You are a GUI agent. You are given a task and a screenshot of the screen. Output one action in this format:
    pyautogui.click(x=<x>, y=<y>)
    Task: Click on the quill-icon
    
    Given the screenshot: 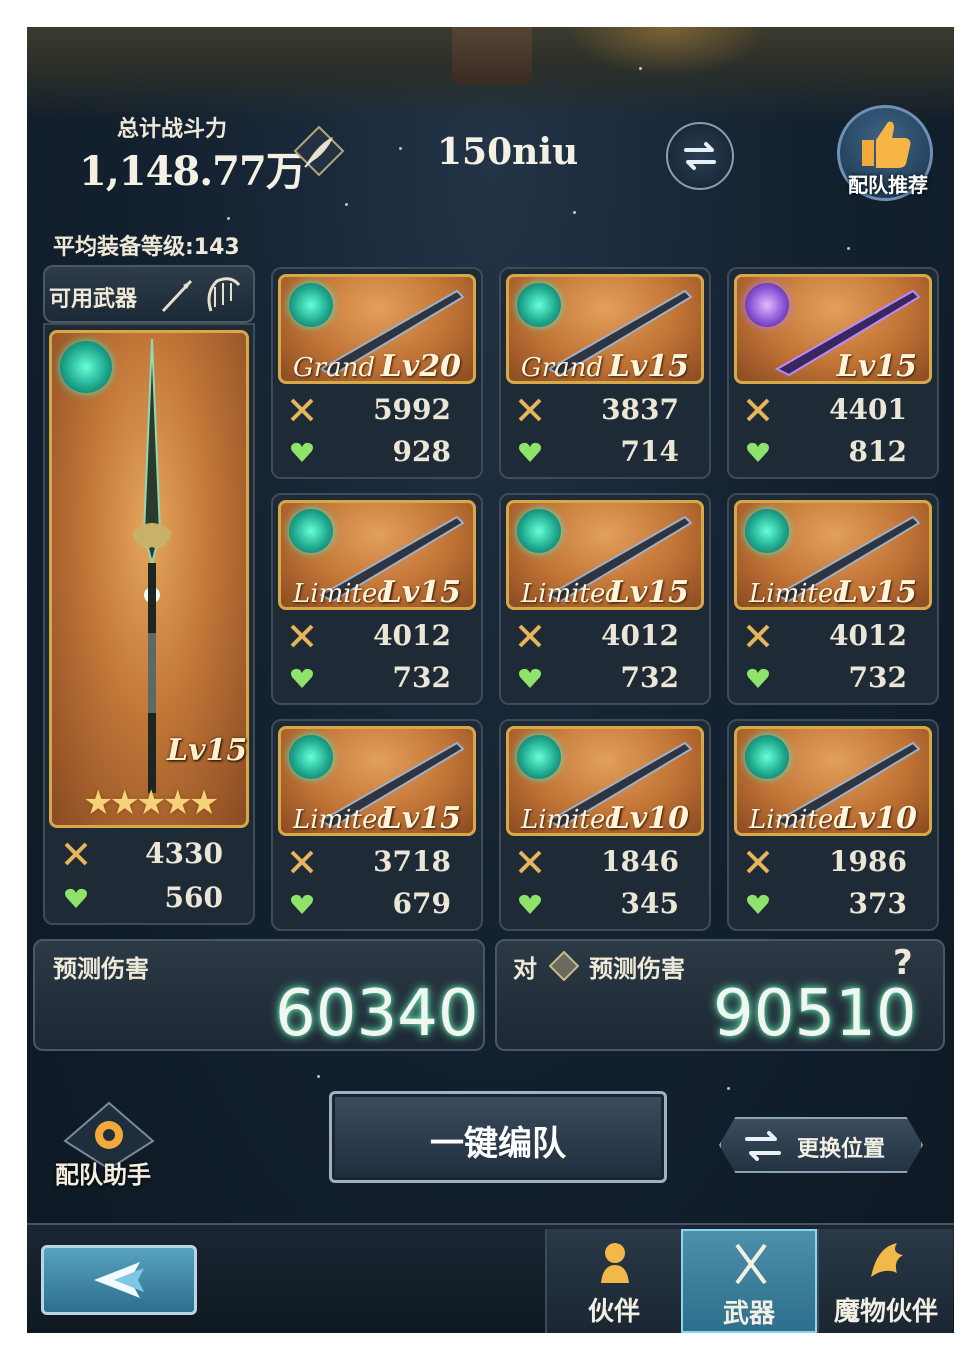 What is the action you would take?
    pyautogui.click(x=319, y=151)
    